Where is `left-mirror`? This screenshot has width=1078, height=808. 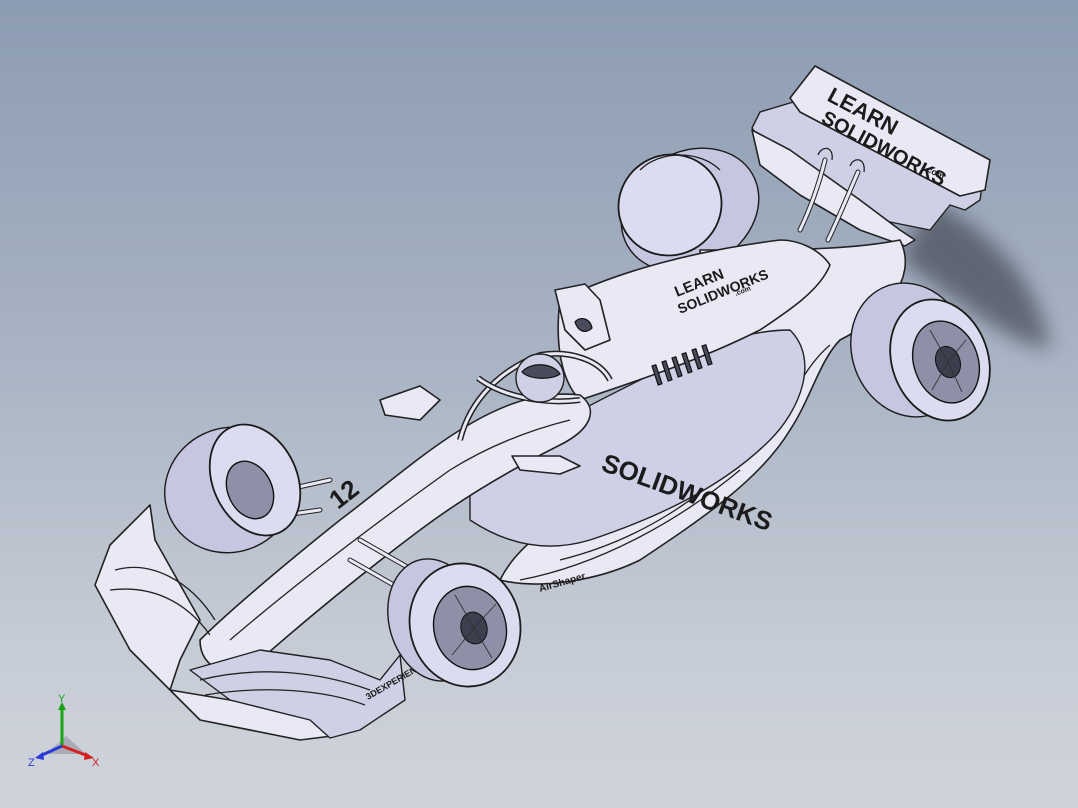 left-mirror is located at coordinates (410, 403).